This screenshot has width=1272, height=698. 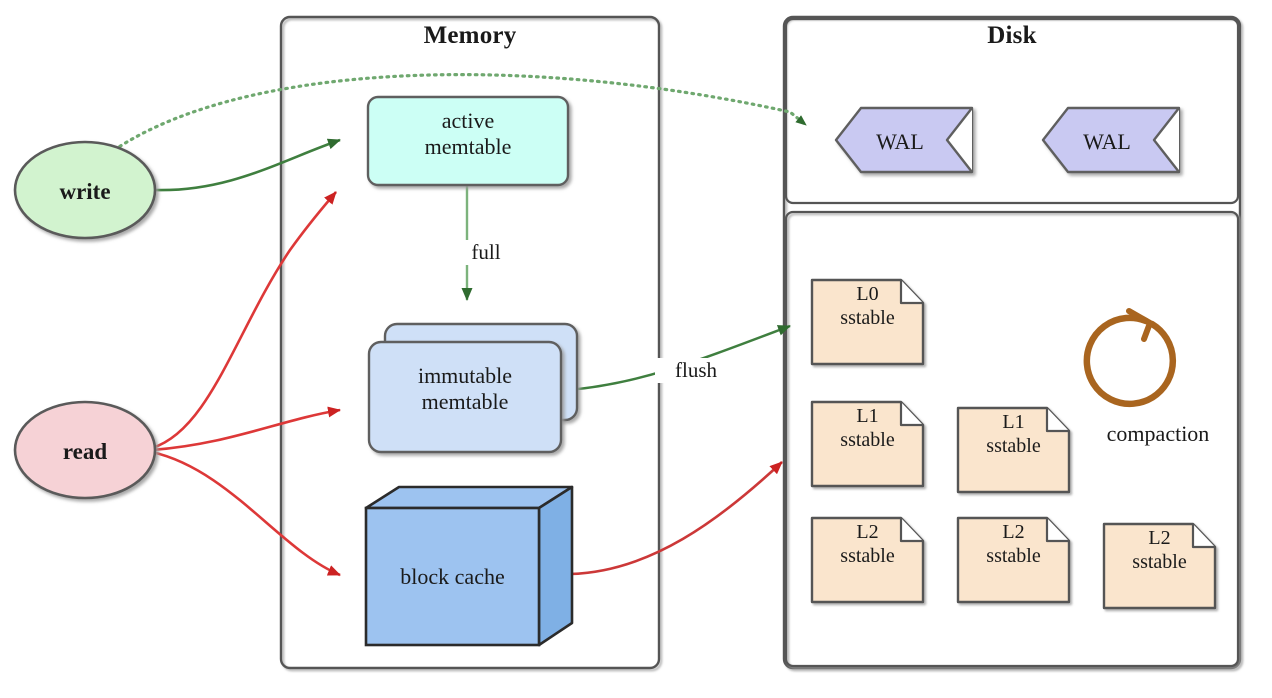 I want to click on edge-read-to-block-cache, so click(x=246, y=513).